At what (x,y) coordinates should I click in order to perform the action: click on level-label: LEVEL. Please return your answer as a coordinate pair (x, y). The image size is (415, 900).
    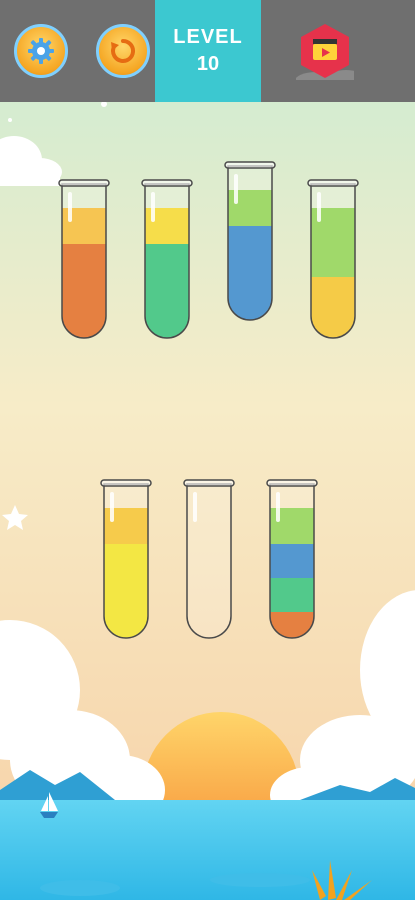
    Looking at the image, I should click on (208, 37).